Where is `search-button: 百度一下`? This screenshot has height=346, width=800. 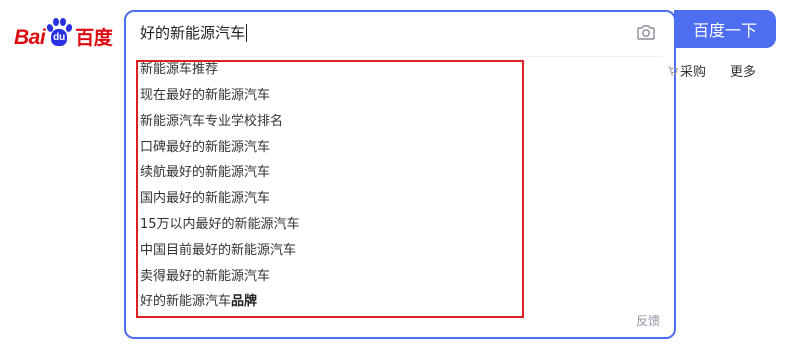
search-button: 百度一下 is located at coordinates (725, 29).